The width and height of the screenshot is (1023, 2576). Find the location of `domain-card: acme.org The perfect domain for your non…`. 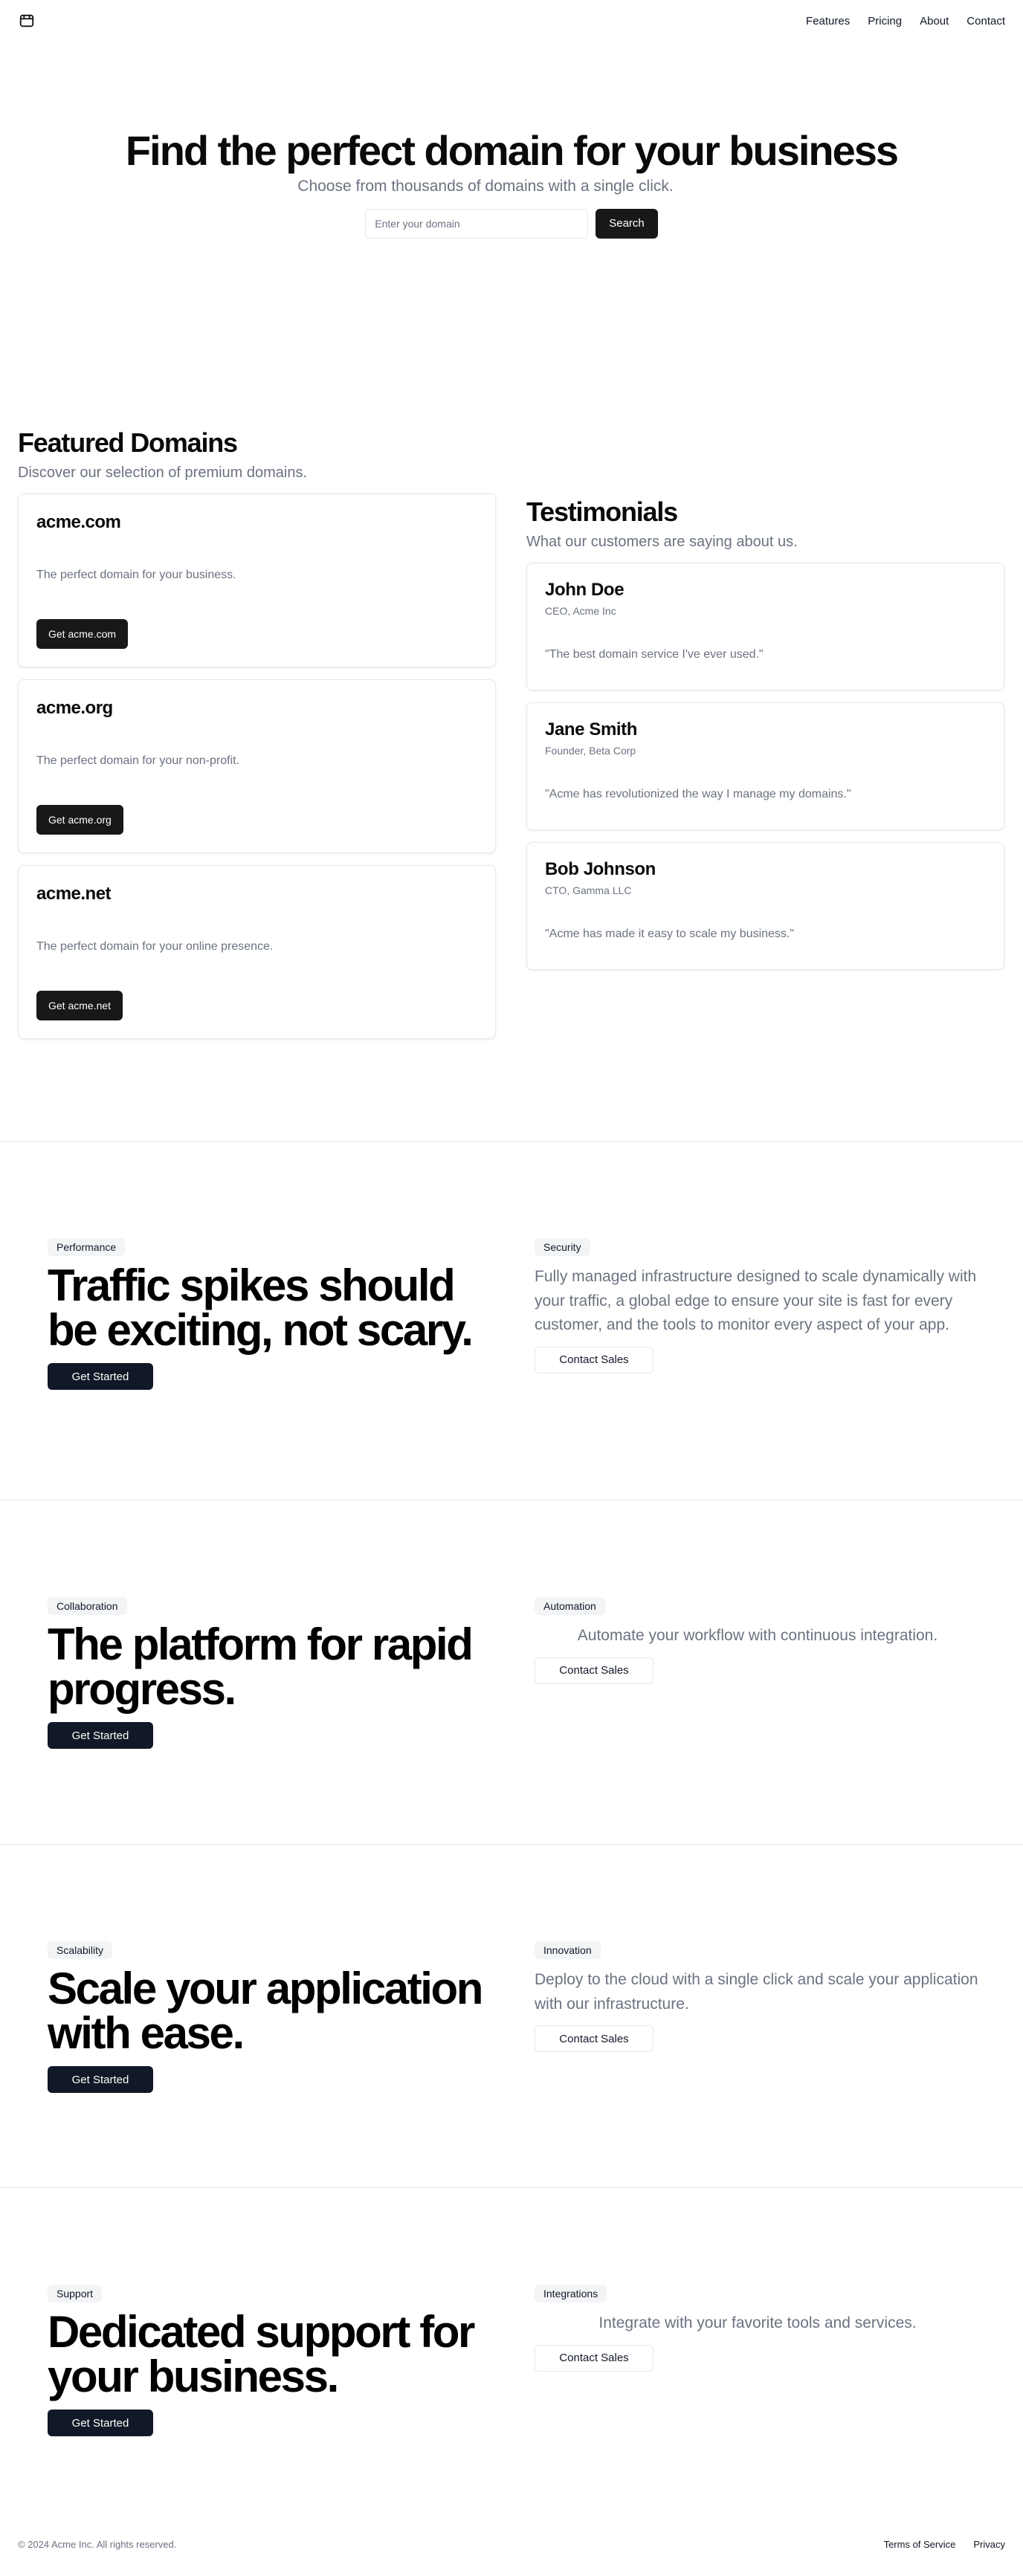

domain-card: acme.org The perfect domain for your non… is located at coordinates (257, 766).